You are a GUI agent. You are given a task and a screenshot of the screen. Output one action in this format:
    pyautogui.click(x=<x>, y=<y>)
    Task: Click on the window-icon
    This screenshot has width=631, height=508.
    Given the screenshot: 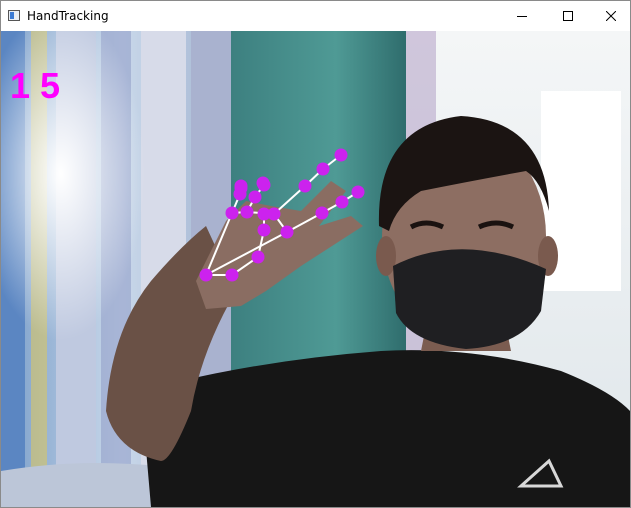 What is the action you would take?
    pyautogui.click(x=14, y=15)
    